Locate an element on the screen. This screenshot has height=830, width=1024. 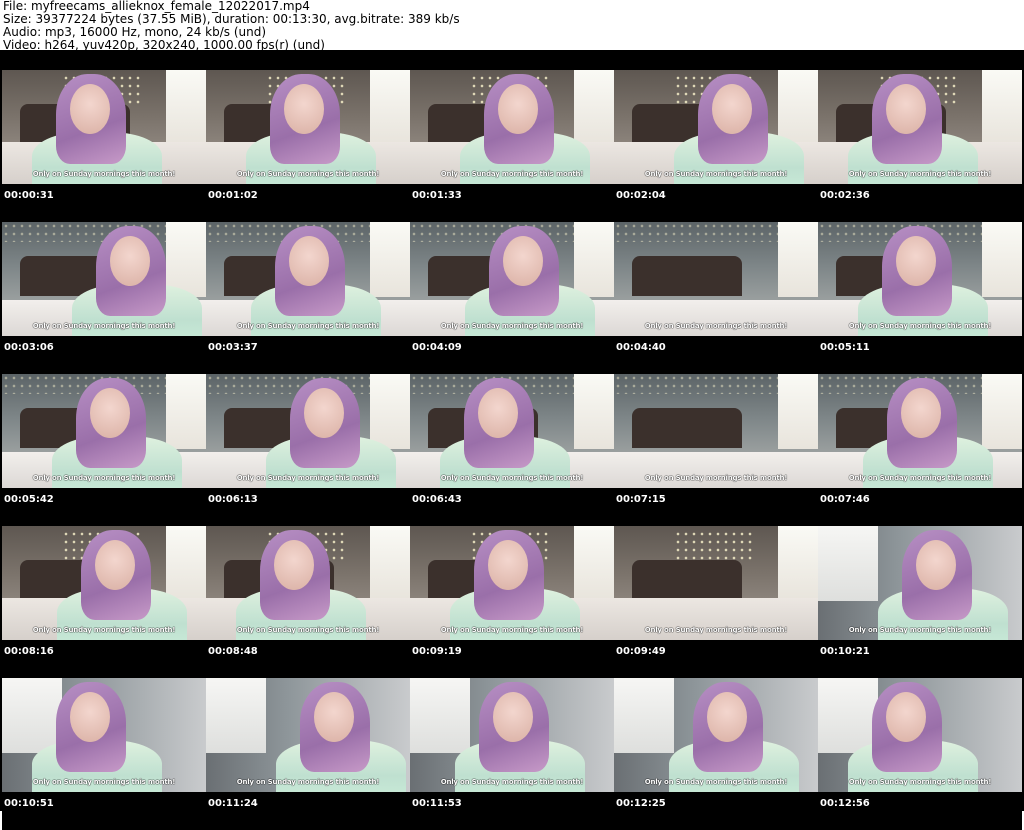
timestamp-label: 00:06:43 is located at coordinates (437, 499).